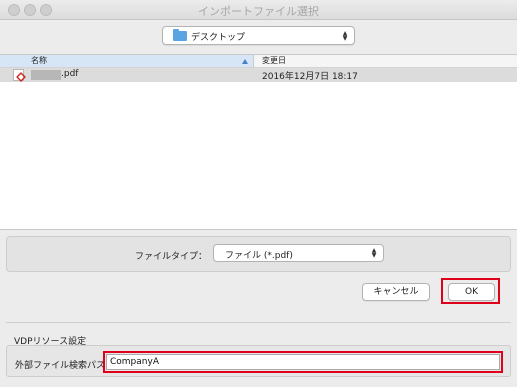 The width and height of the screenshot is (517, 387). I want to click on file-type-panel: ファイルタイプ： ファイル (*.pdf) ▲ ▼, so click(258, 254).